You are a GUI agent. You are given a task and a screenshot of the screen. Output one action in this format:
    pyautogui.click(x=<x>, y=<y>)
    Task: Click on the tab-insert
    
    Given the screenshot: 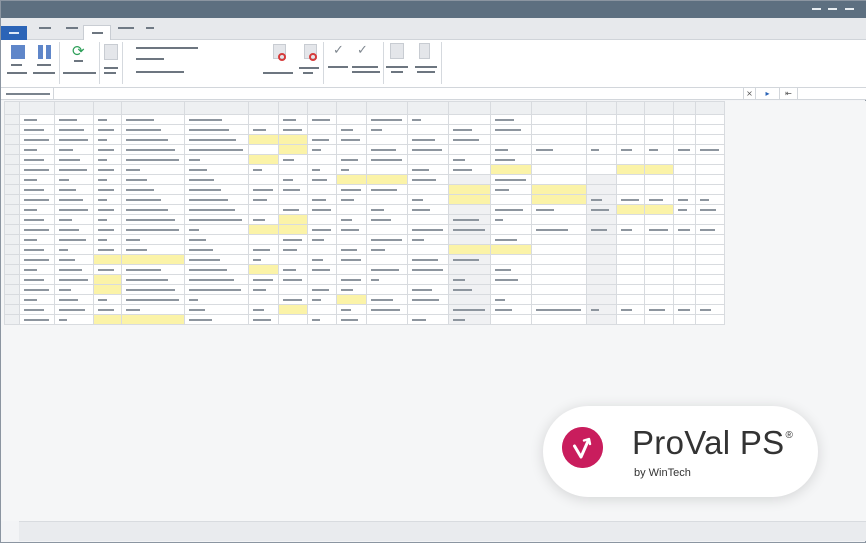 What is the action you would take?
    pyautogui.click(x=72, y=28)
    